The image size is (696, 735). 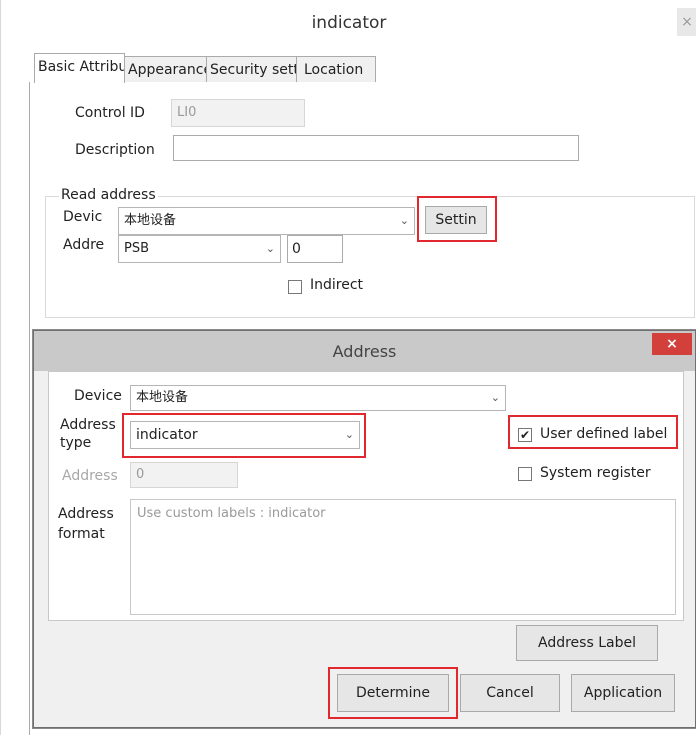 What do you see at coordinates (110, 113) in the screenshot?
I see `control-id-label: Control ID` at bounding box center [110, 113].